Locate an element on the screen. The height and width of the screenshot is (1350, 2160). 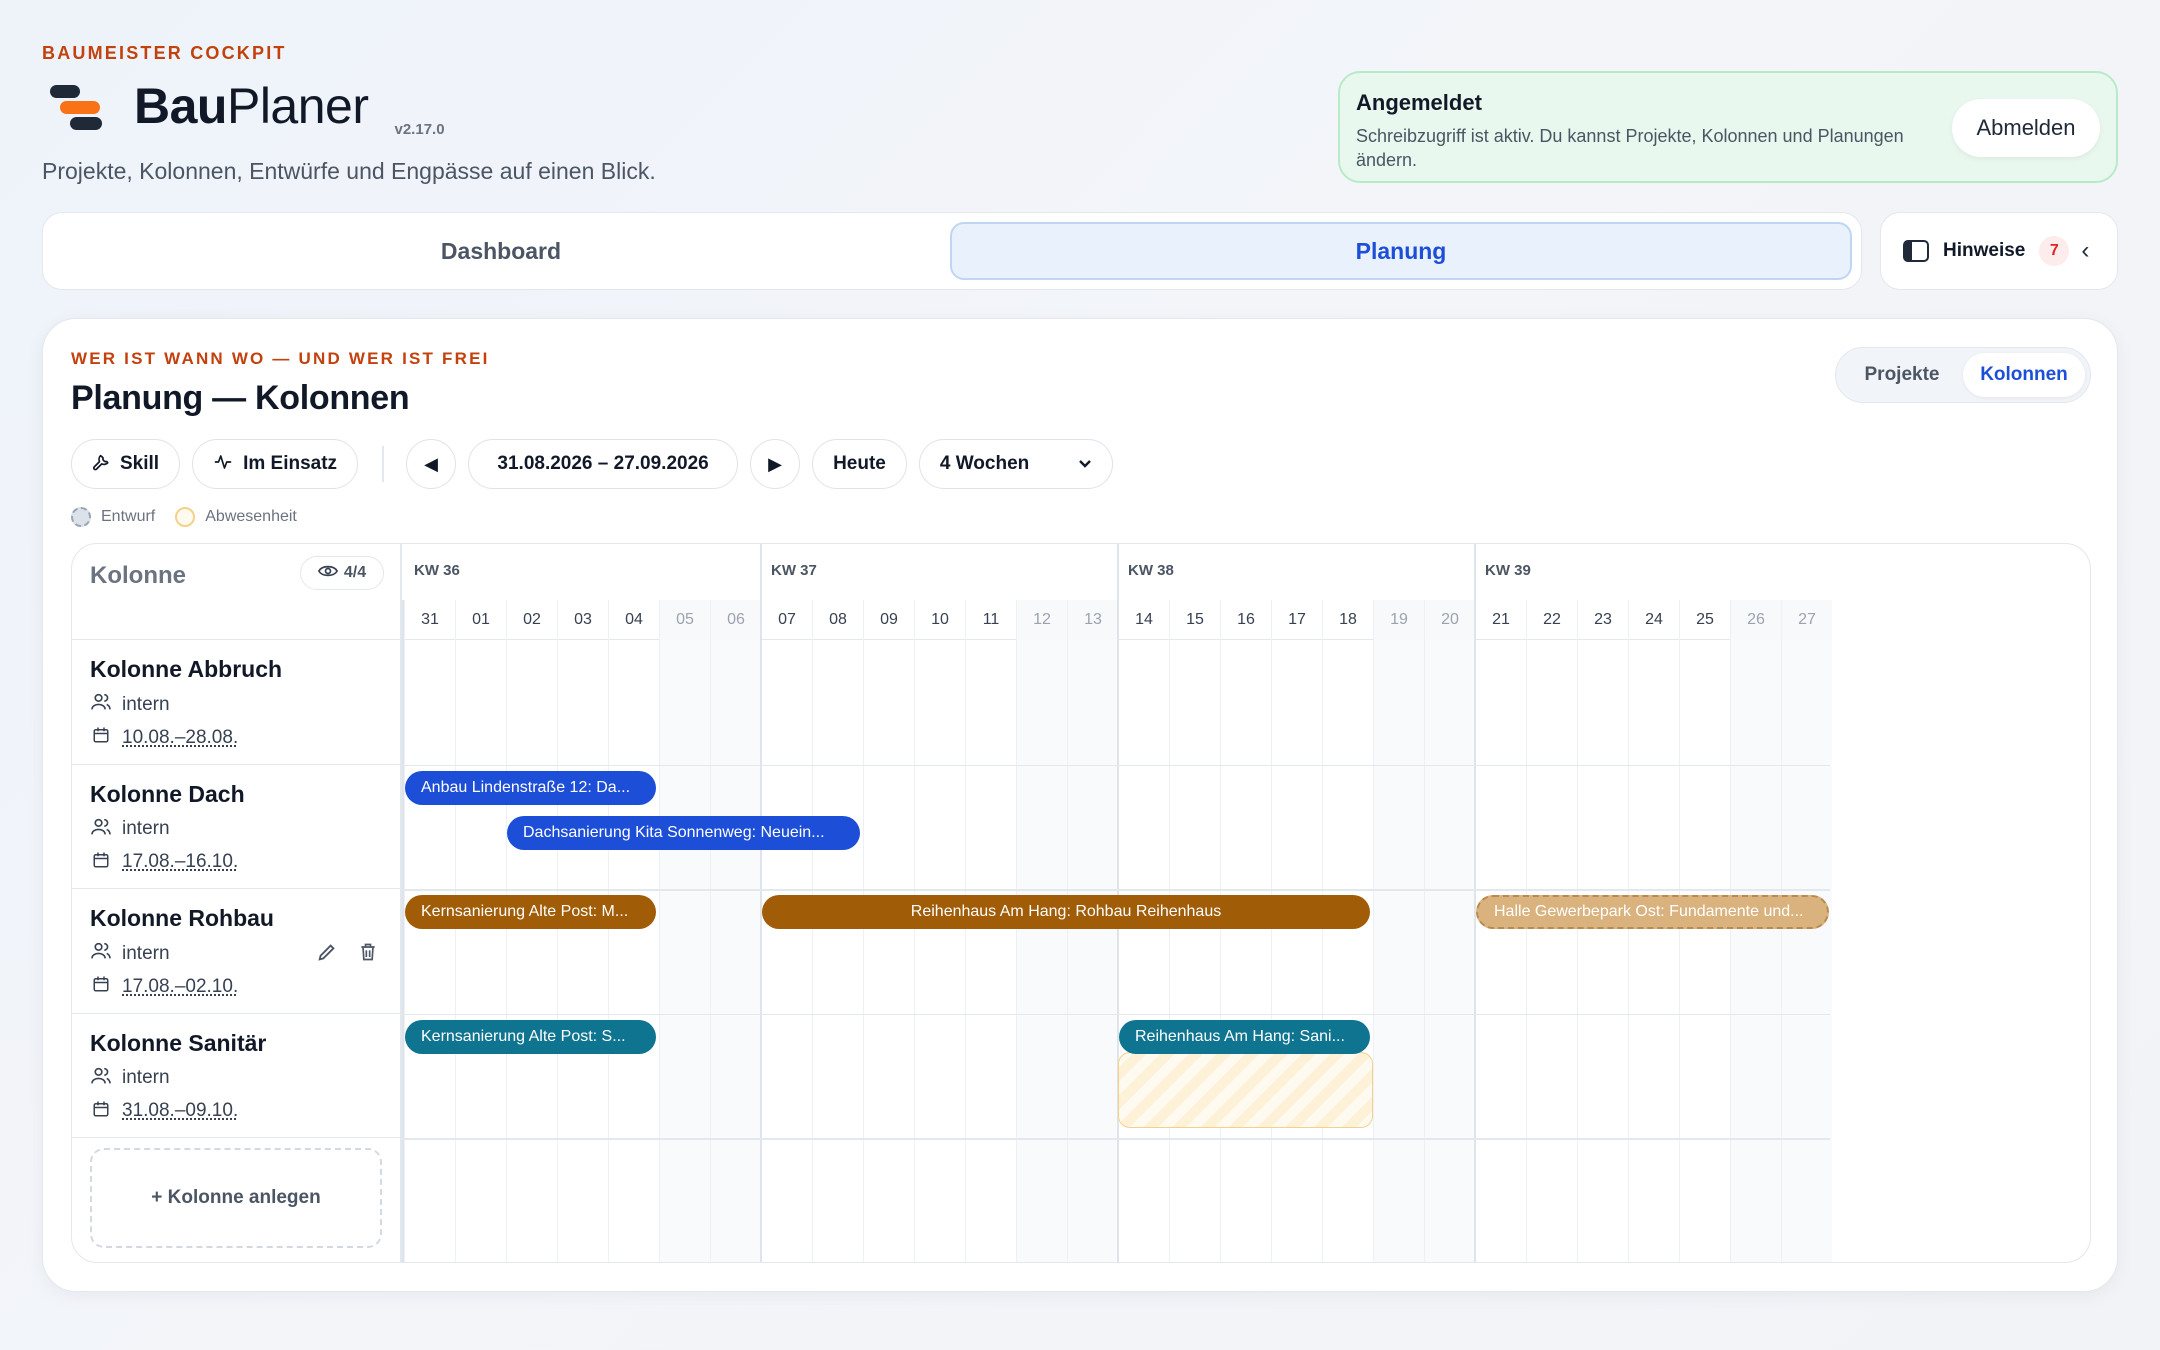
tab-dashboard: Dashboard is located at coordinates (501, 251).